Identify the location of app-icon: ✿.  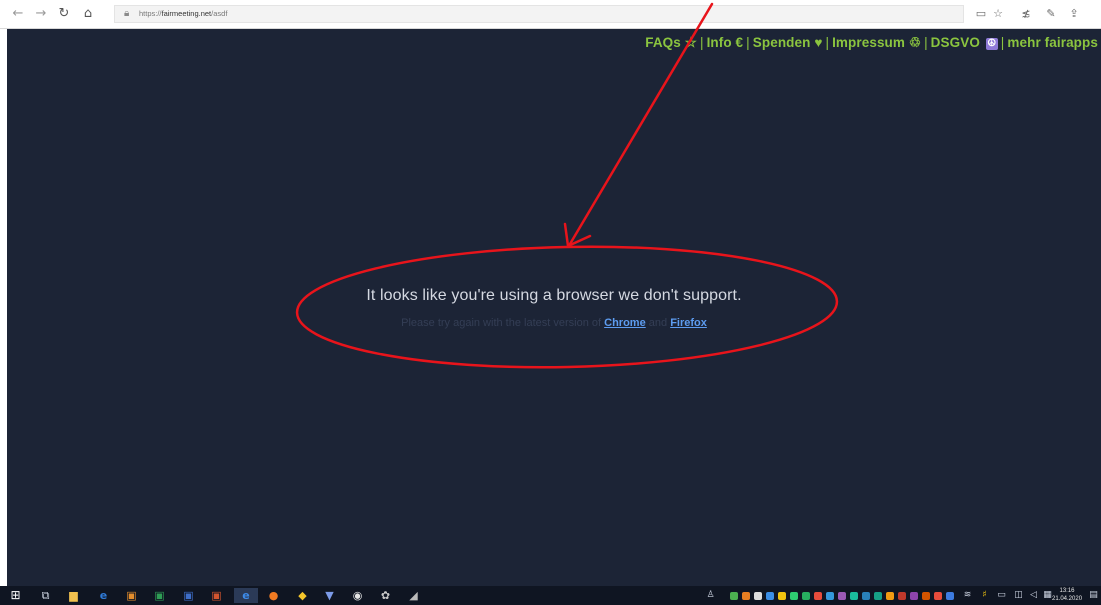
(385, 595).